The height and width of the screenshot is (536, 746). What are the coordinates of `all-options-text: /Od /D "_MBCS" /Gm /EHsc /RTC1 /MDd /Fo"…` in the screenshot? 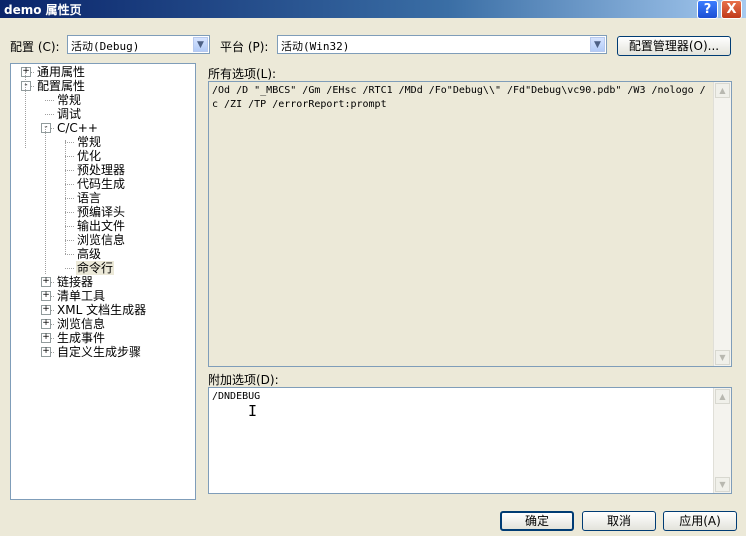 It's located at (459, 97).